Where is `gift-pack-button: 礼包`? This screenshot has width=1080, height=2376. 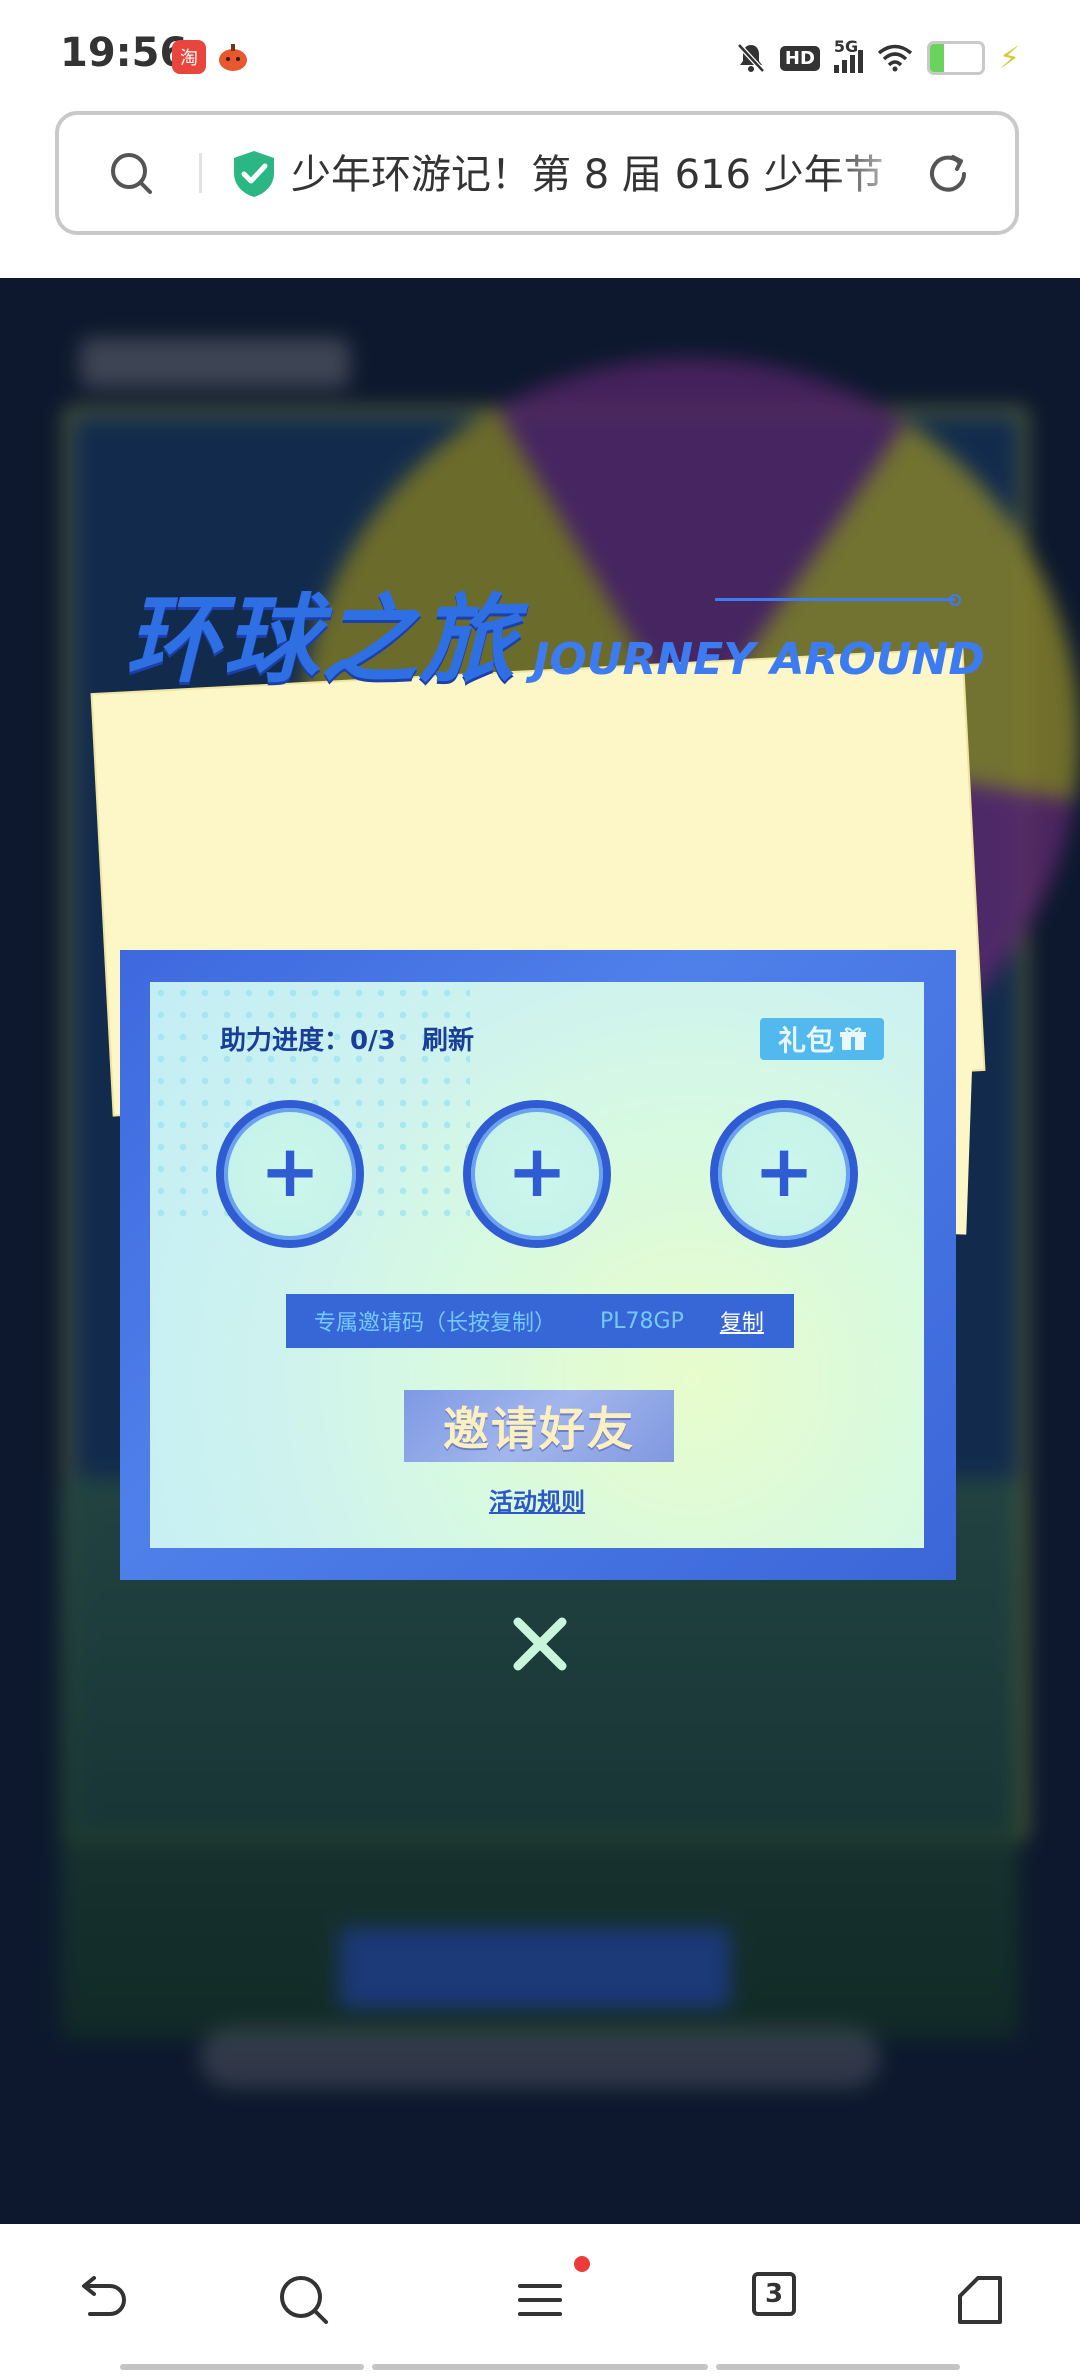
gift-pack-button: 礼包 is located at coordinates (822, 1039).